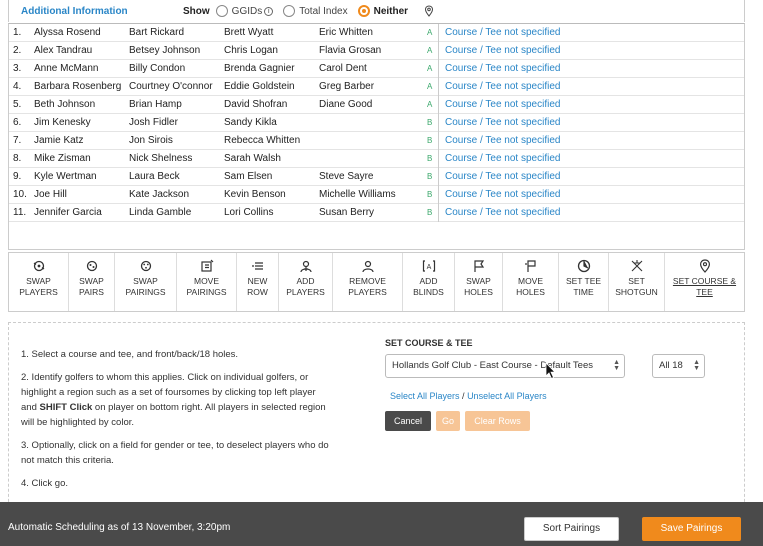 The height and width of the screenshot is (546, 763). What do you see at coordinates (77, 87) in the screenshot?
I see `player-cell: Barbara Rosenberg` at bounding box center [77, 87].